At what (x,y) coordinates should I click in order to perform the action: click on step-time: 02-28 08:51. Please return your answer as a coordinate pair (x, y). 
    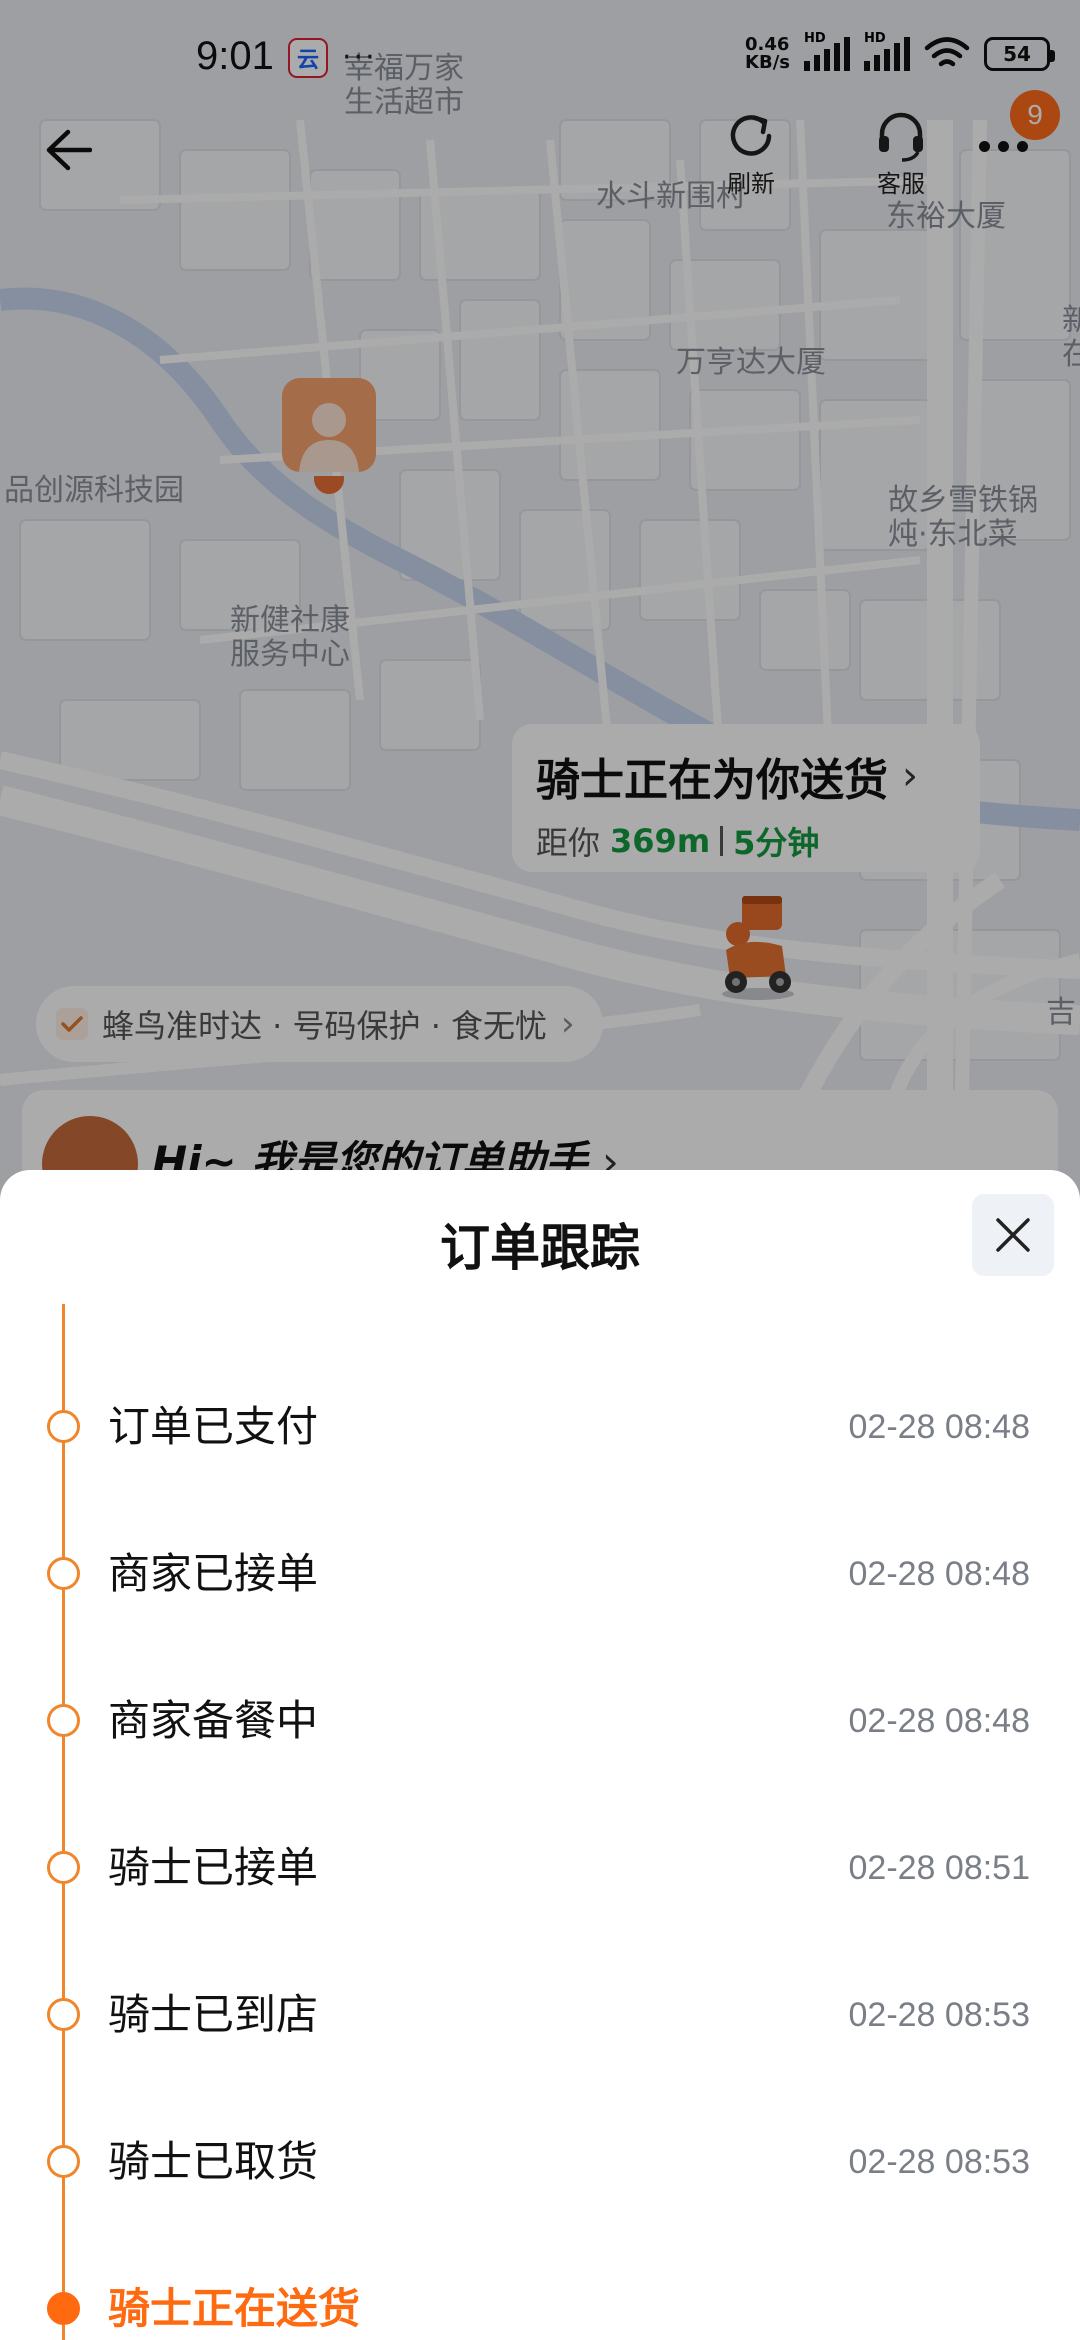
    Looking at the image, I should click on (939, 1868).